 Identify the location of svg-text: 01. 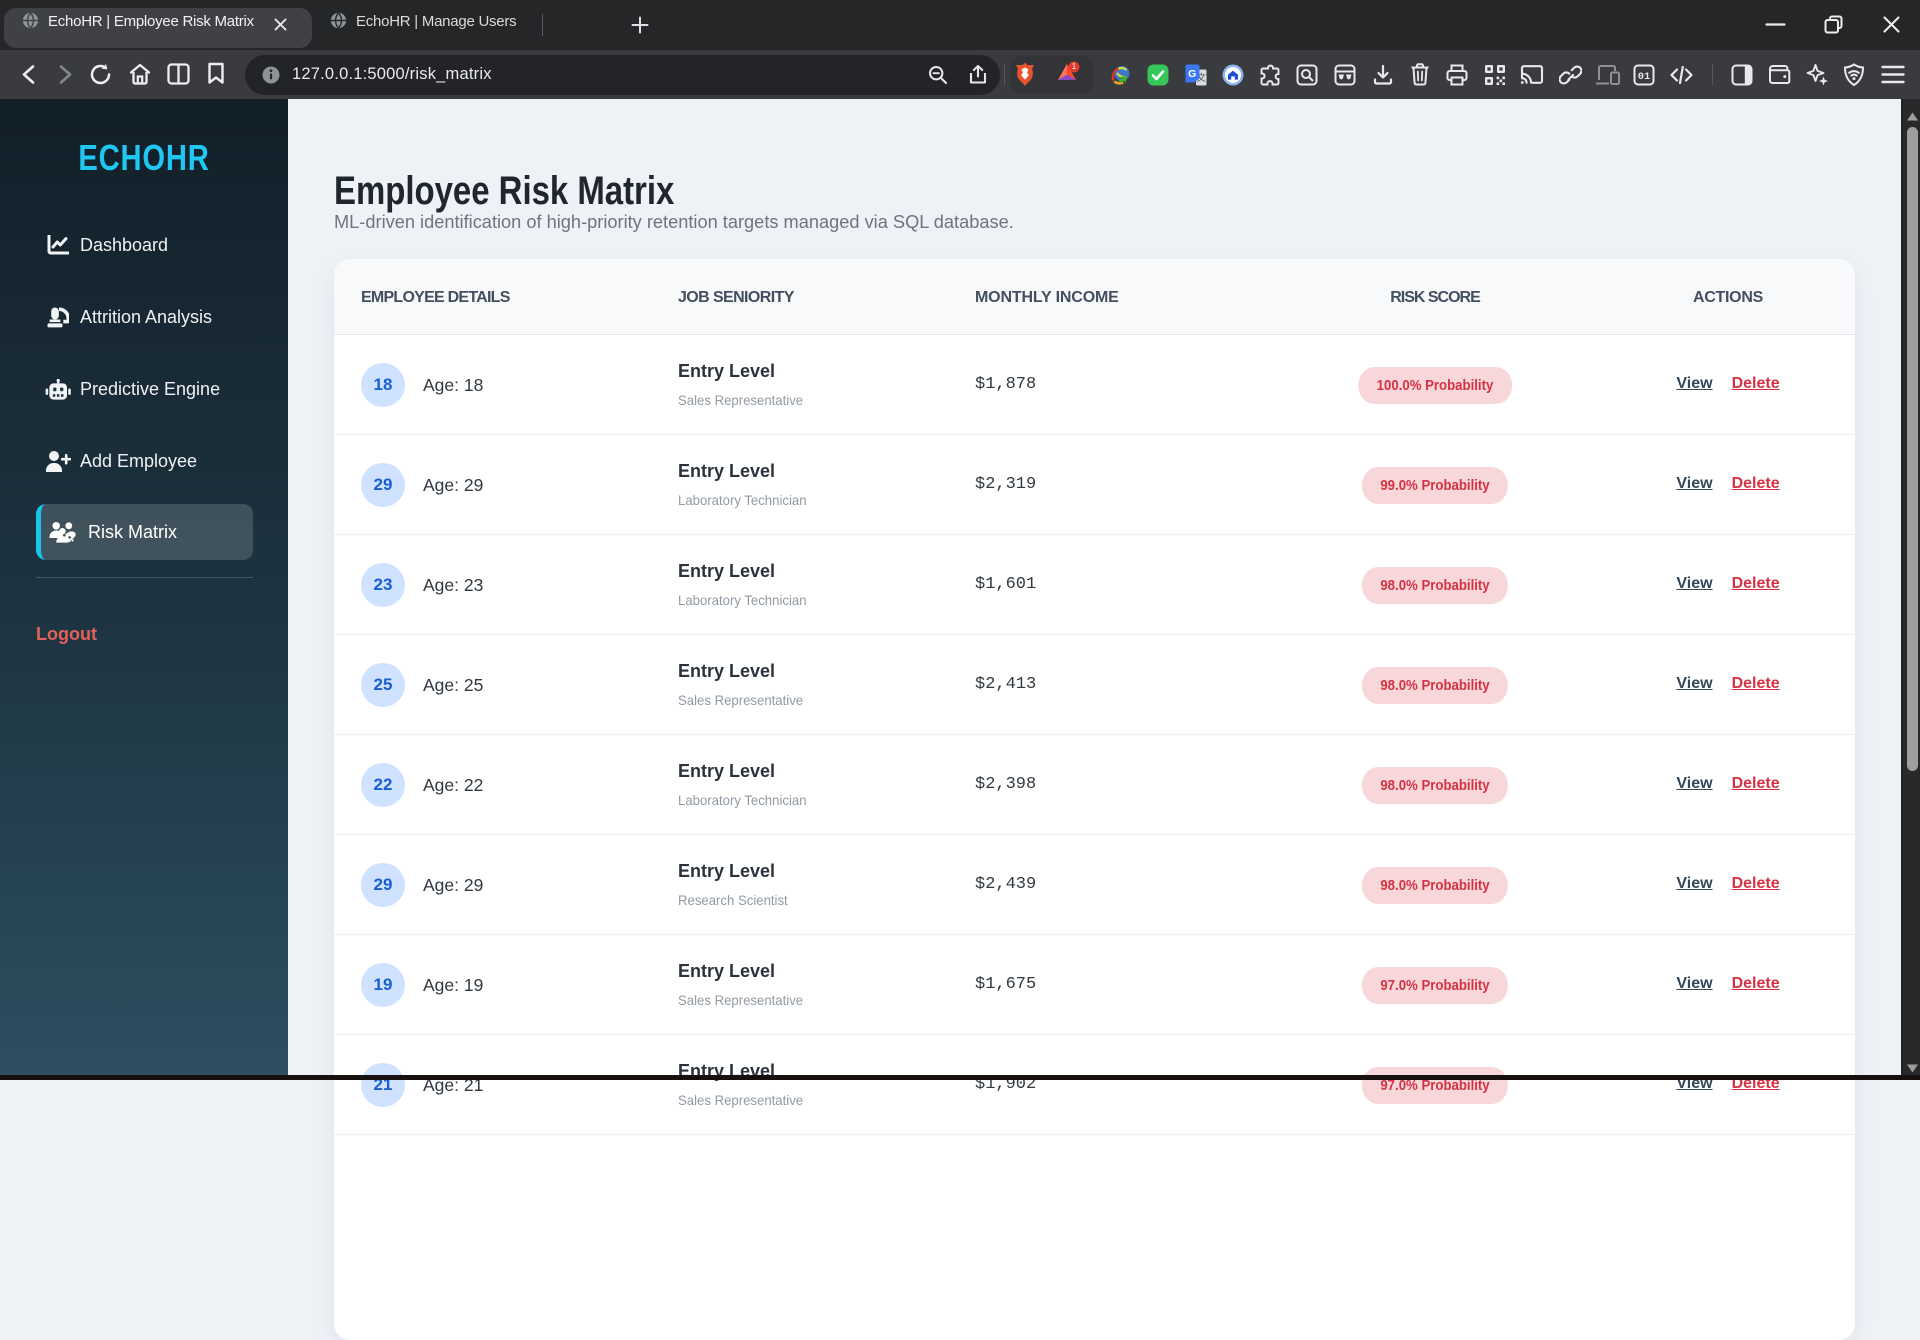
(1644, 77).